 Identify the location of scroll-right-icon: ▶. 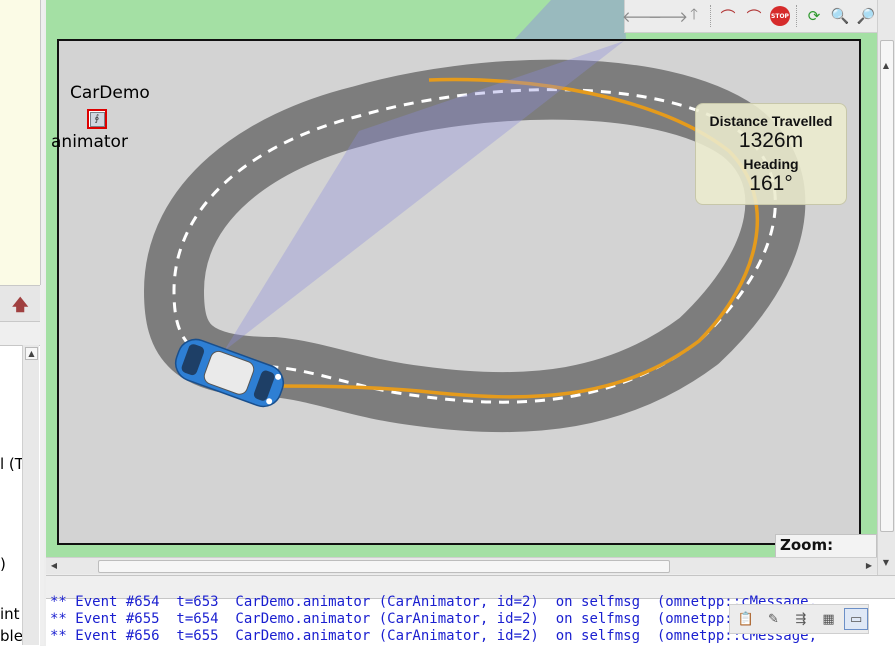
(869, 566).